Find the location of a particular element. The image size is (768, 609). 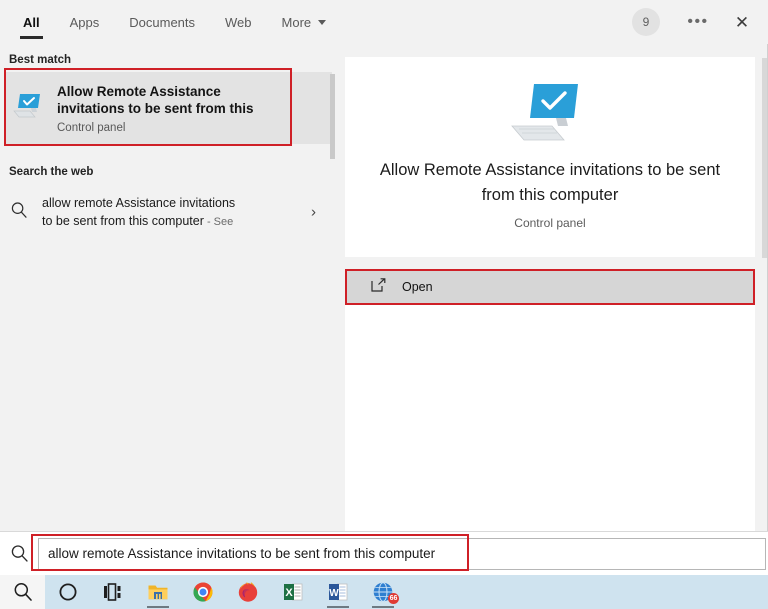

tab-web: Web is located at coordinates (238, 22).